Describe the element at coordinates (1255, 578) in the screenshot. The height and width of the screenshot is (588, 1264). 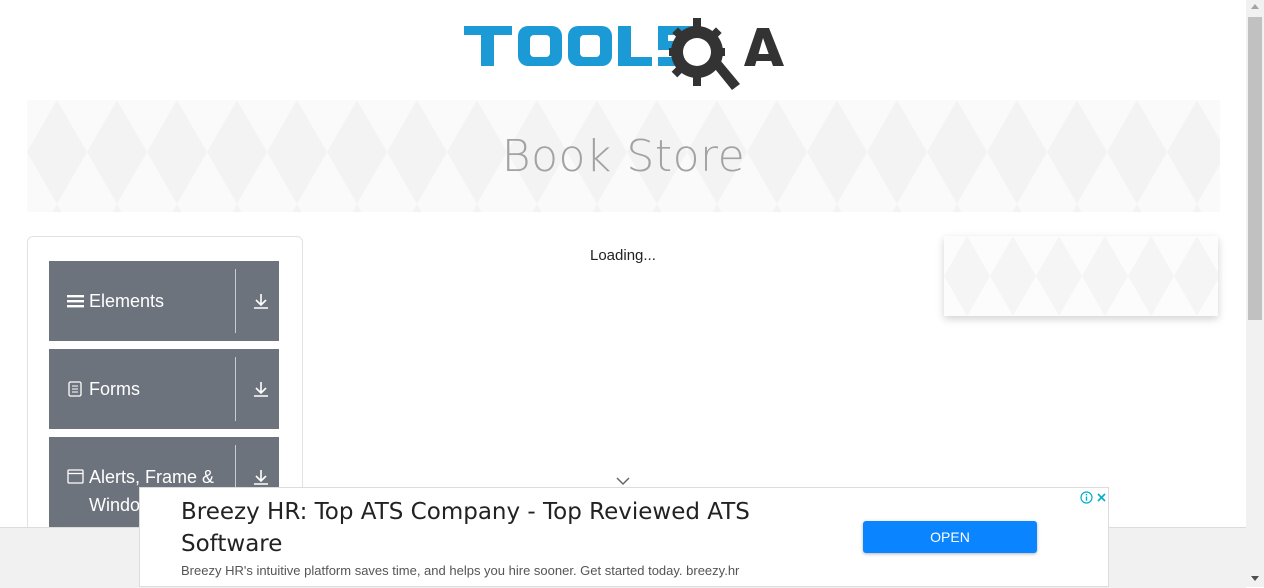
I see `scroll-down-arrow-icon` at that location.